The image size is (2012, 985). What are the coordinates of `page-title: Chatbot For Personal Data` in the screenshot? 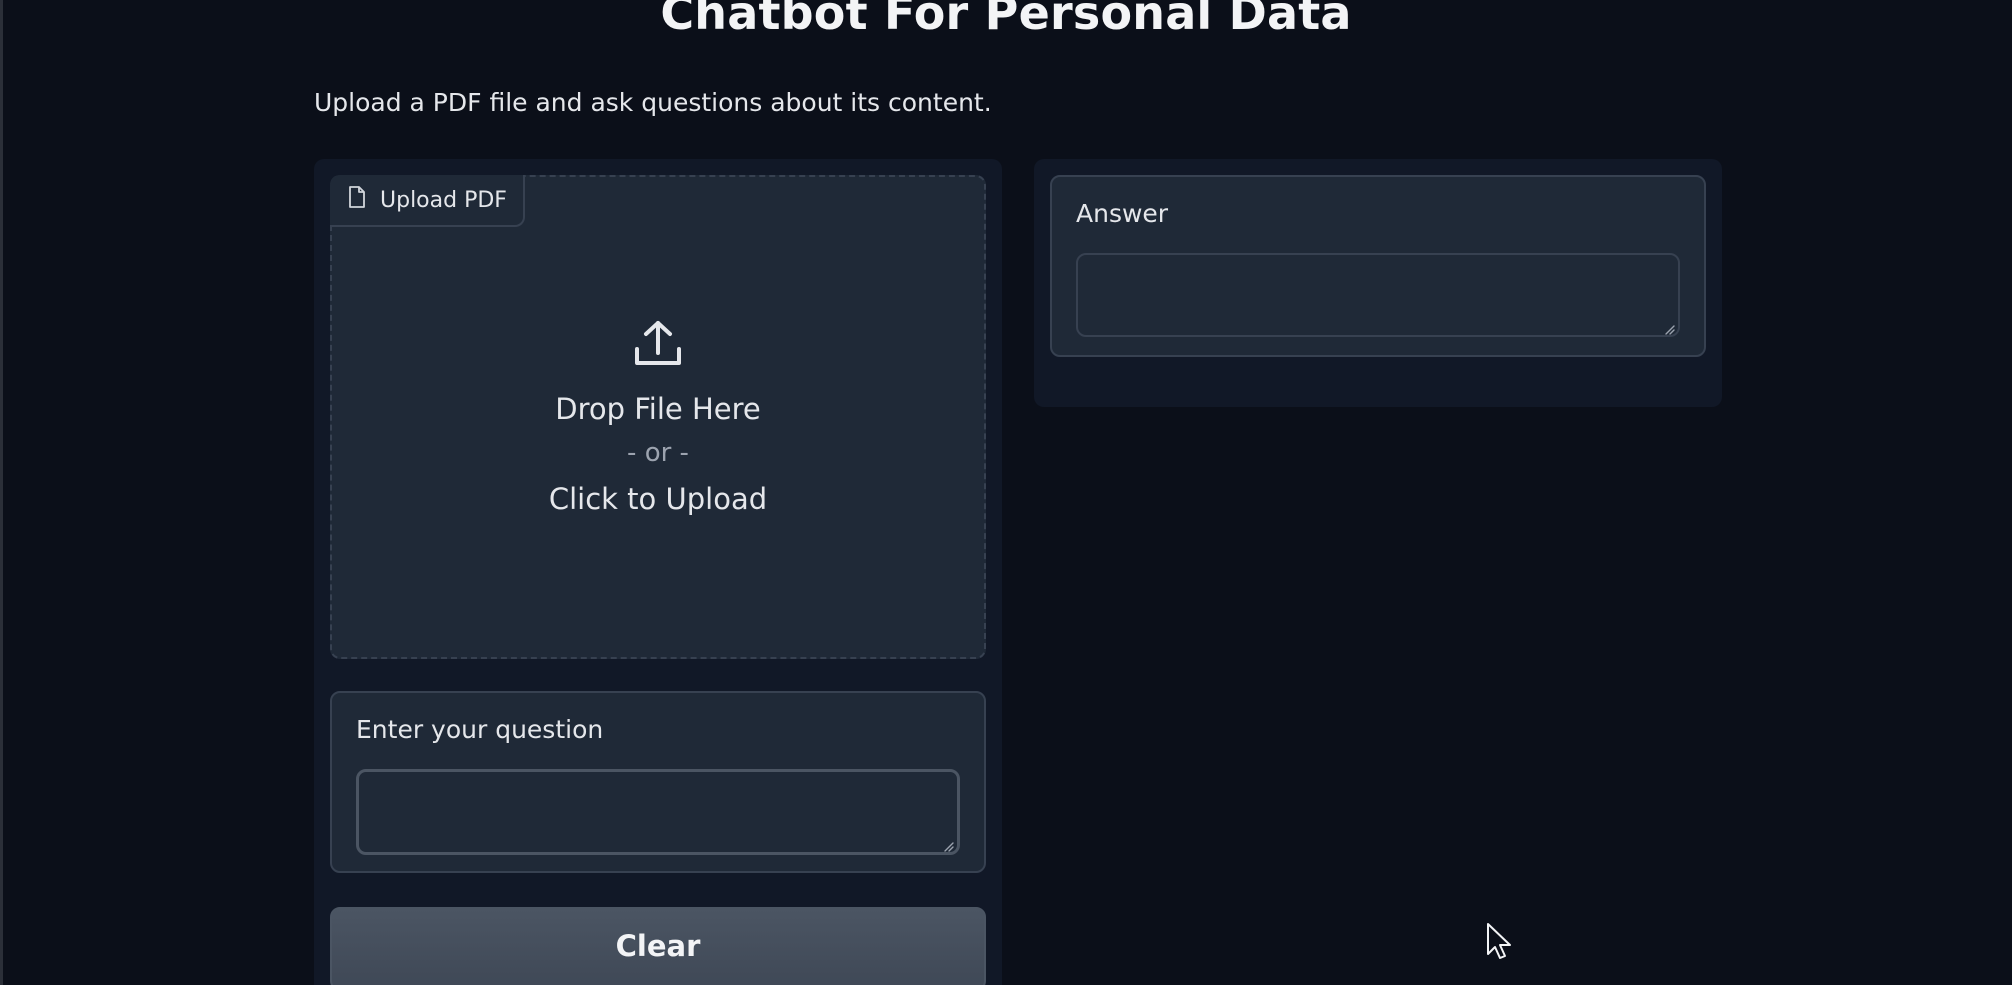 It's located at (1006, 20).